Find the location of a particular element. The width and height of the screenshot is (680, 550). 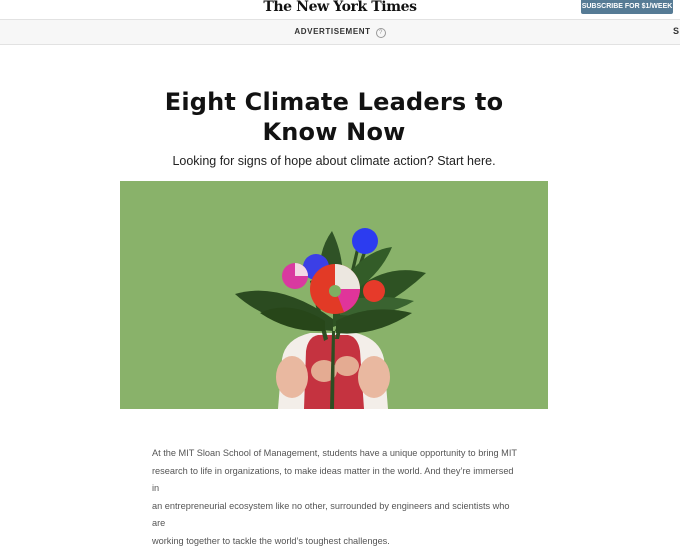

subscribe-button: SUBSCRIBE FOR $1/WEEK is located at coordinates (627, 7).